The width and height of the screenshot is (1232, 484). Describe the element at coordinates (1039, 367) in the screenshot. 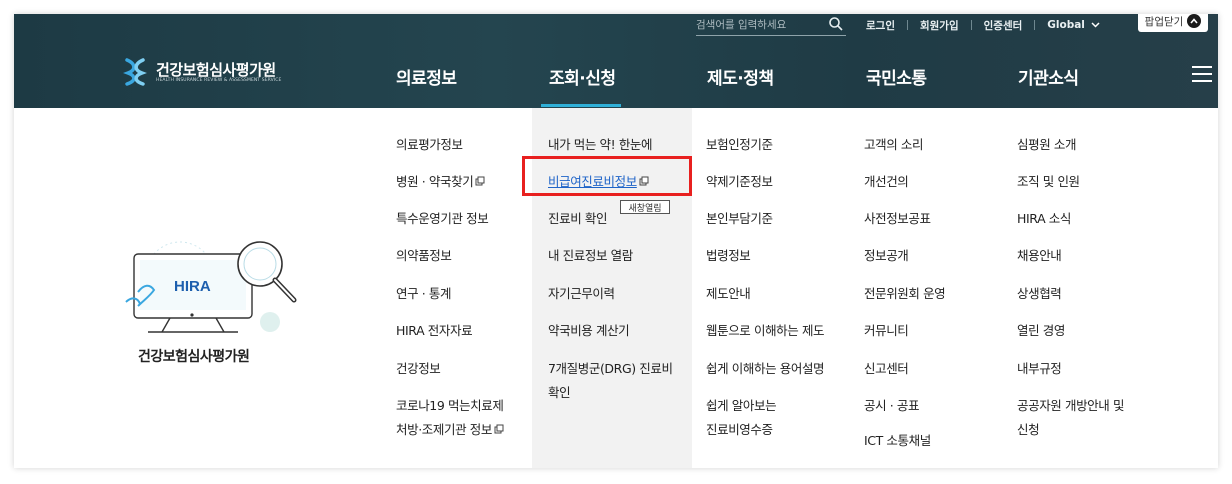

I see `menu-link: 내부규정` at that location.